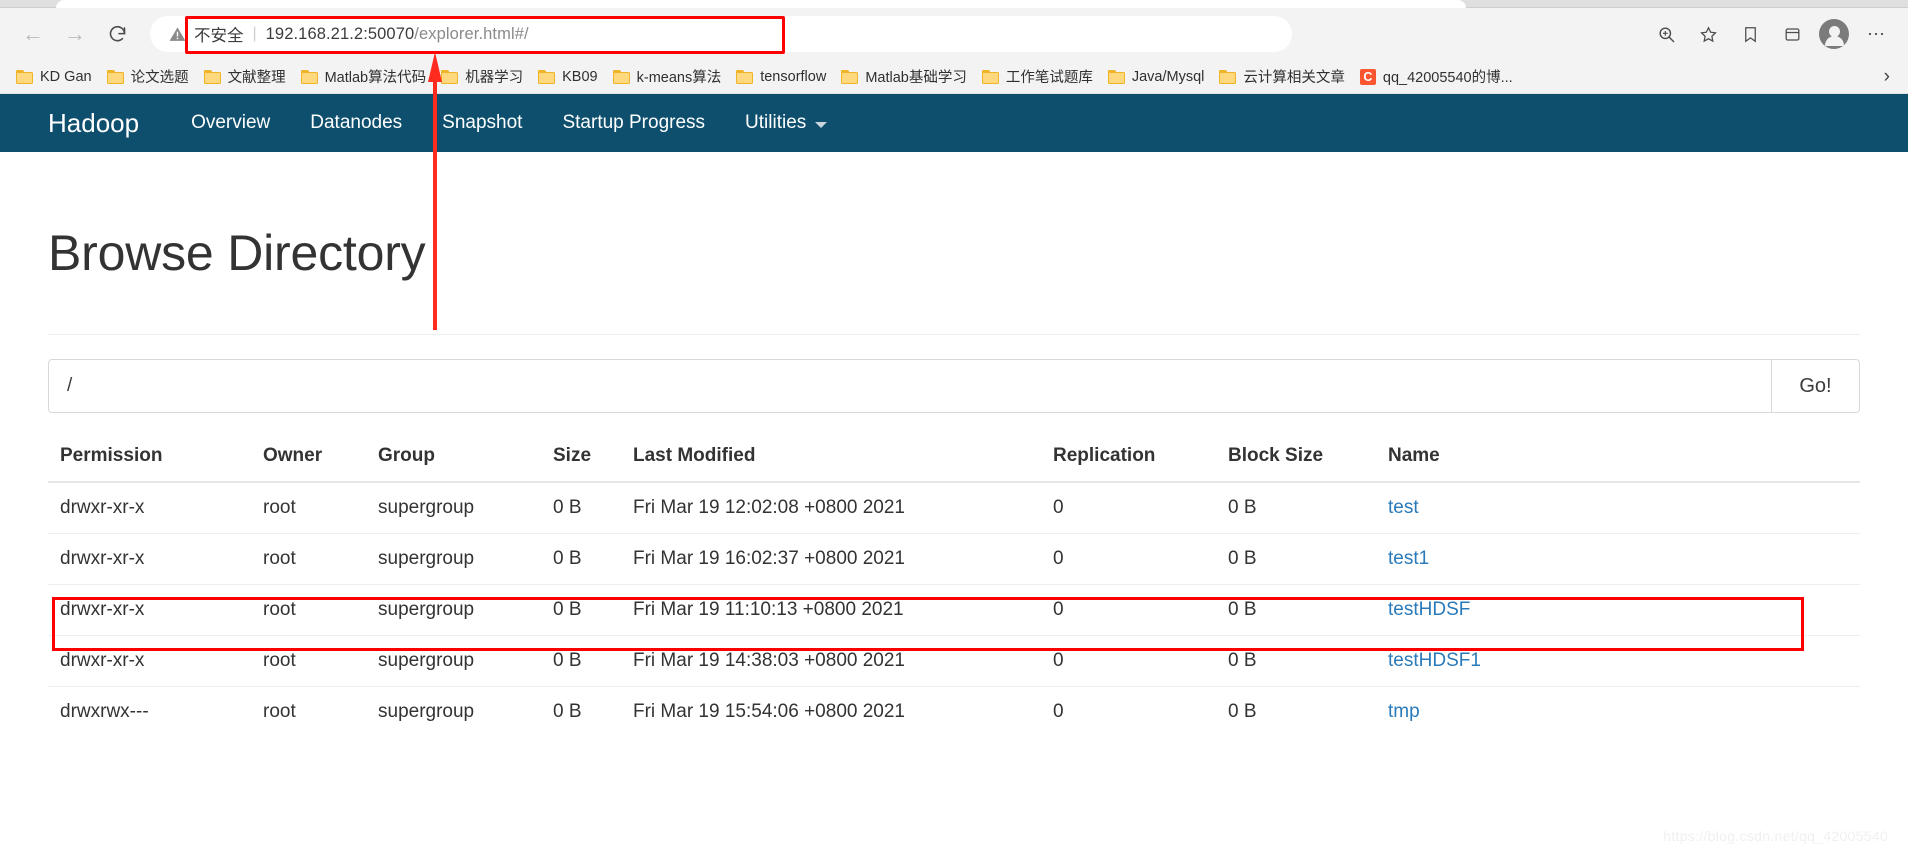 The height and width of the screenshot is (854, 1908). Describe the element at coordinates (782, 77) in the screenshot. I see `bookmark-item: tensorflow` at that location.